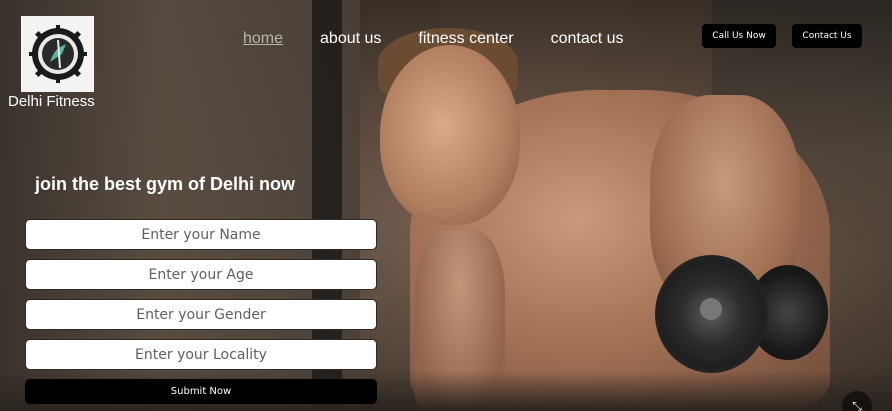 Image resolution: width=892 pixels, height=411 pixels. I want to click on nav-home: home, so click(263, 39).